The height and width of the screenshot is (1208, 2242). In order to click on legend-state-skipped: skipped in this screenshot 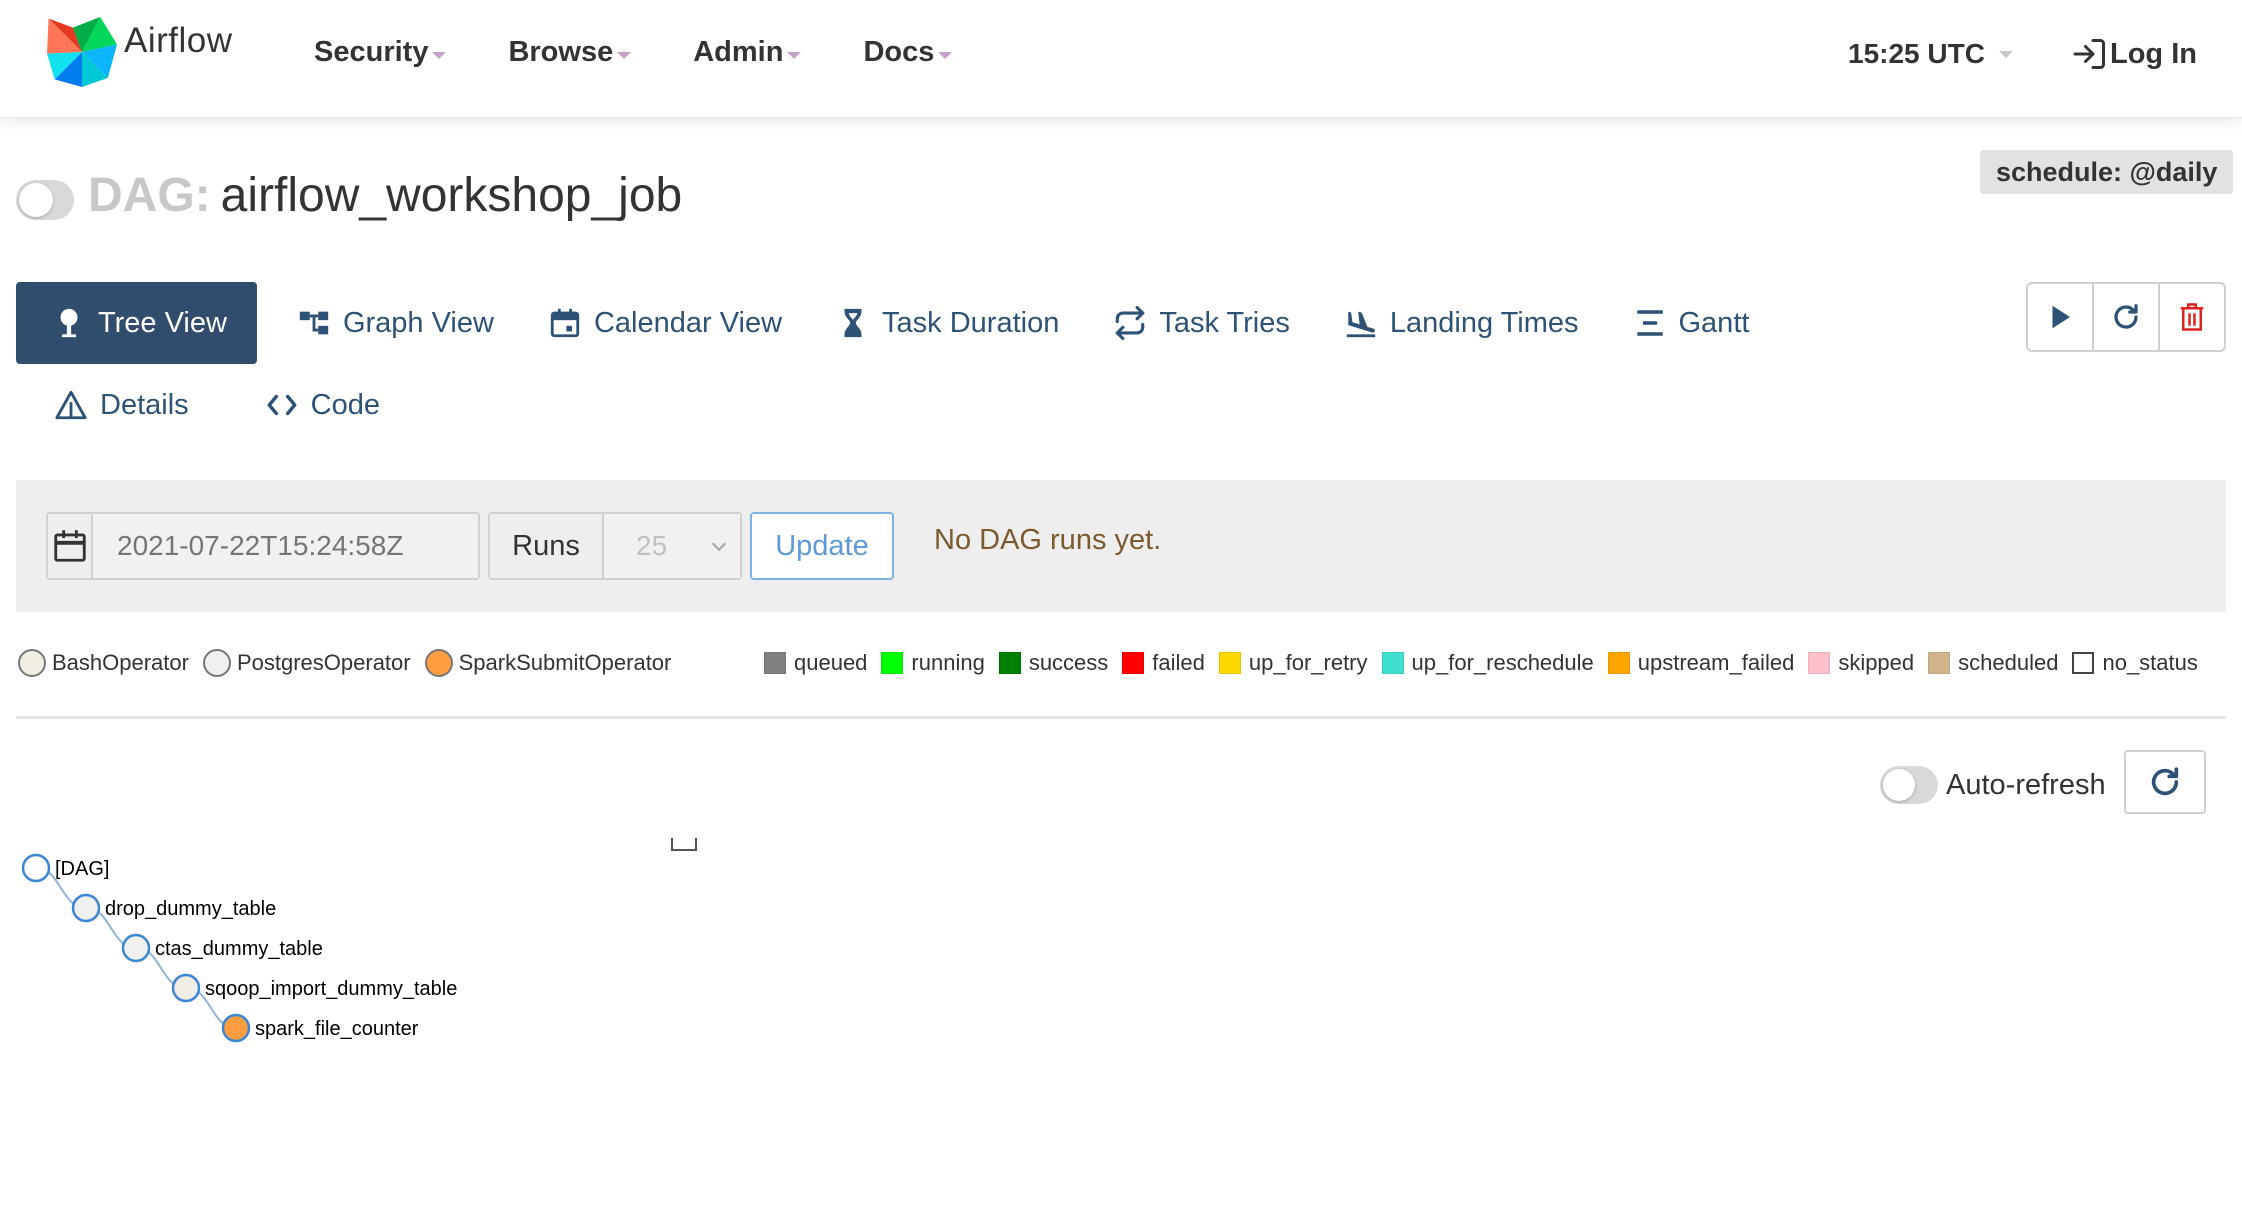, I will do `click(1861, 663)`.